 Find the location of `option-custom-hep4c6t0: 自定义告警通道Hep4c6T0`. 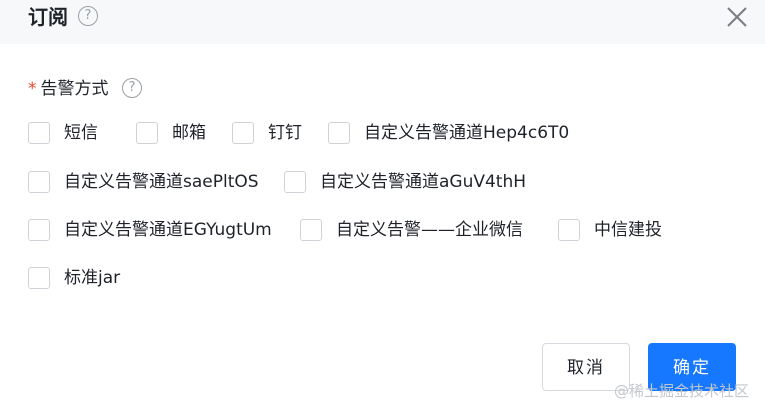

option-custom-hep4c6t0: 自定义告警通道Hep4c6T0 is located at coordinates (448, 133).